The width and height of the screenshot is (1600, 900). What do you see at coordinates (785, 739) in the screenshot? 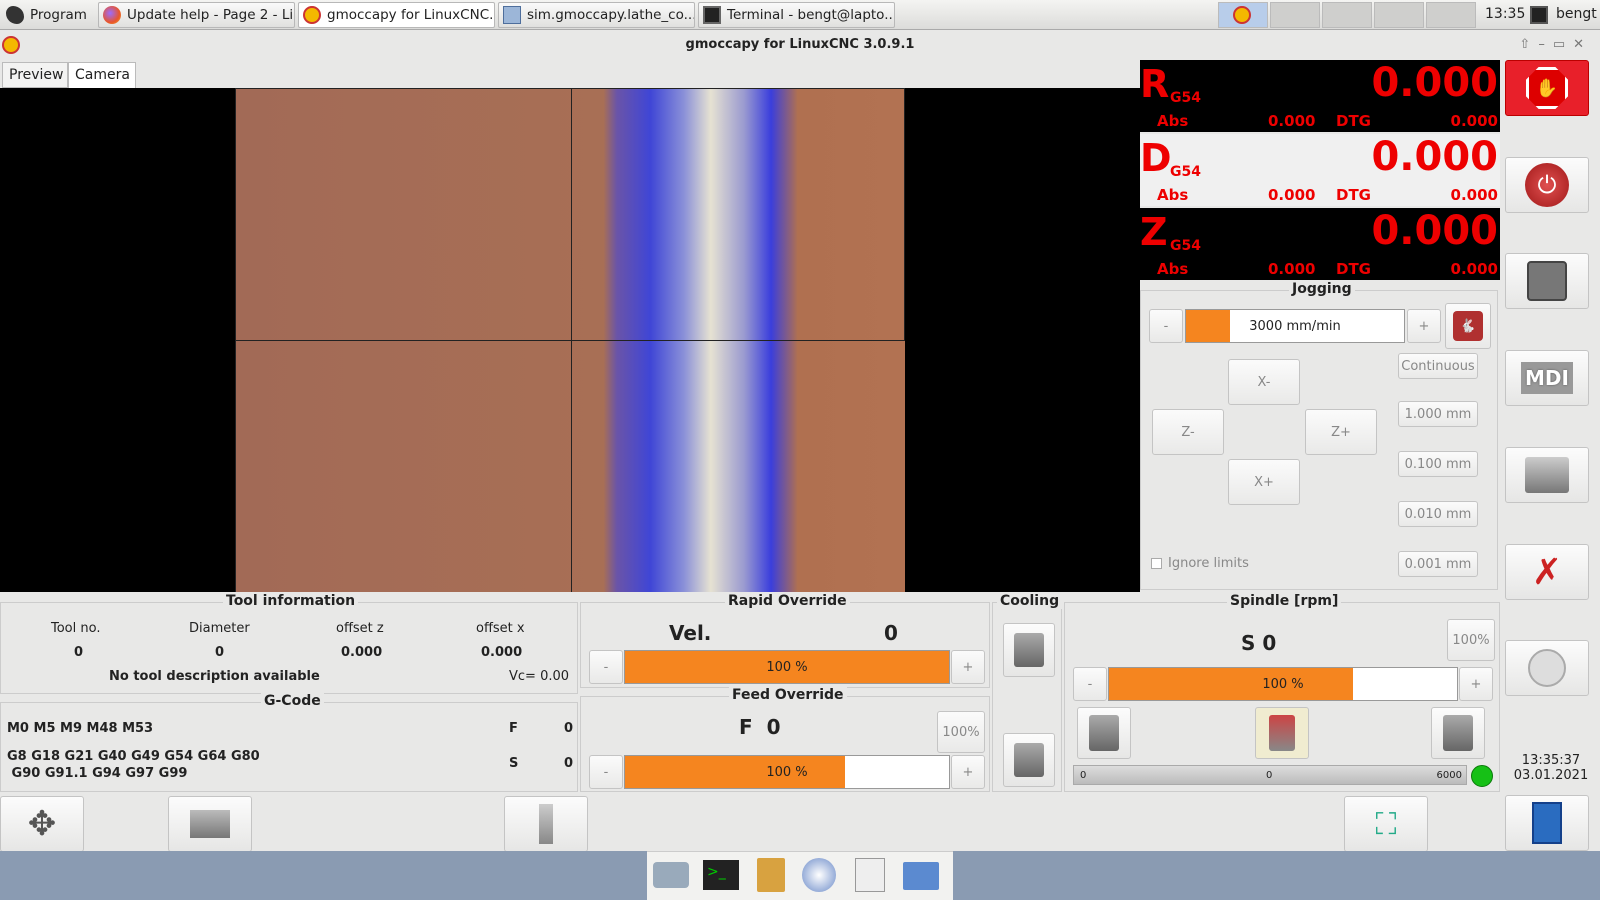
I see `feed-override-panel: Feed Override F 0 100% - 100 % +` at bounding box center [785, 739].